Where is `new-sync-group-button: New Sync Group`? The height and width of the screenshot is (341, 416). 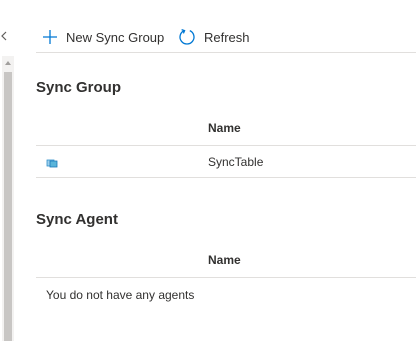
new-sync-group-button: New Sync Group is located at coordinates (103, 37).